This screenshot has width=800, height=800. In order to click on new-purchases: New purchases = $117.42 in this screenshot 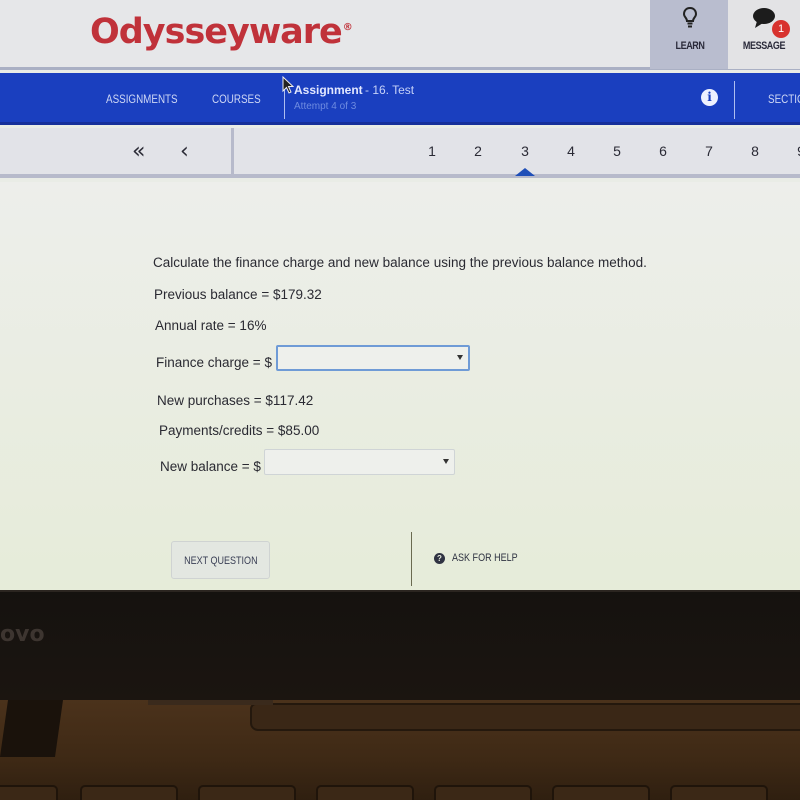, I will do `click(235, 400)`.